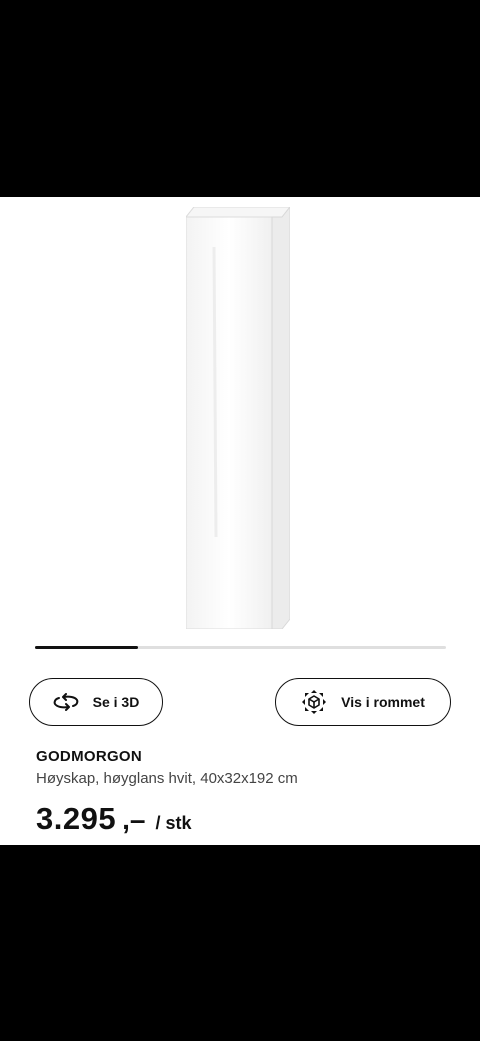 Image resolution: width=480 pixels, height=1041 pixels. I want to click on product-price: 3.295 ,– / stk, so click(113, 819).